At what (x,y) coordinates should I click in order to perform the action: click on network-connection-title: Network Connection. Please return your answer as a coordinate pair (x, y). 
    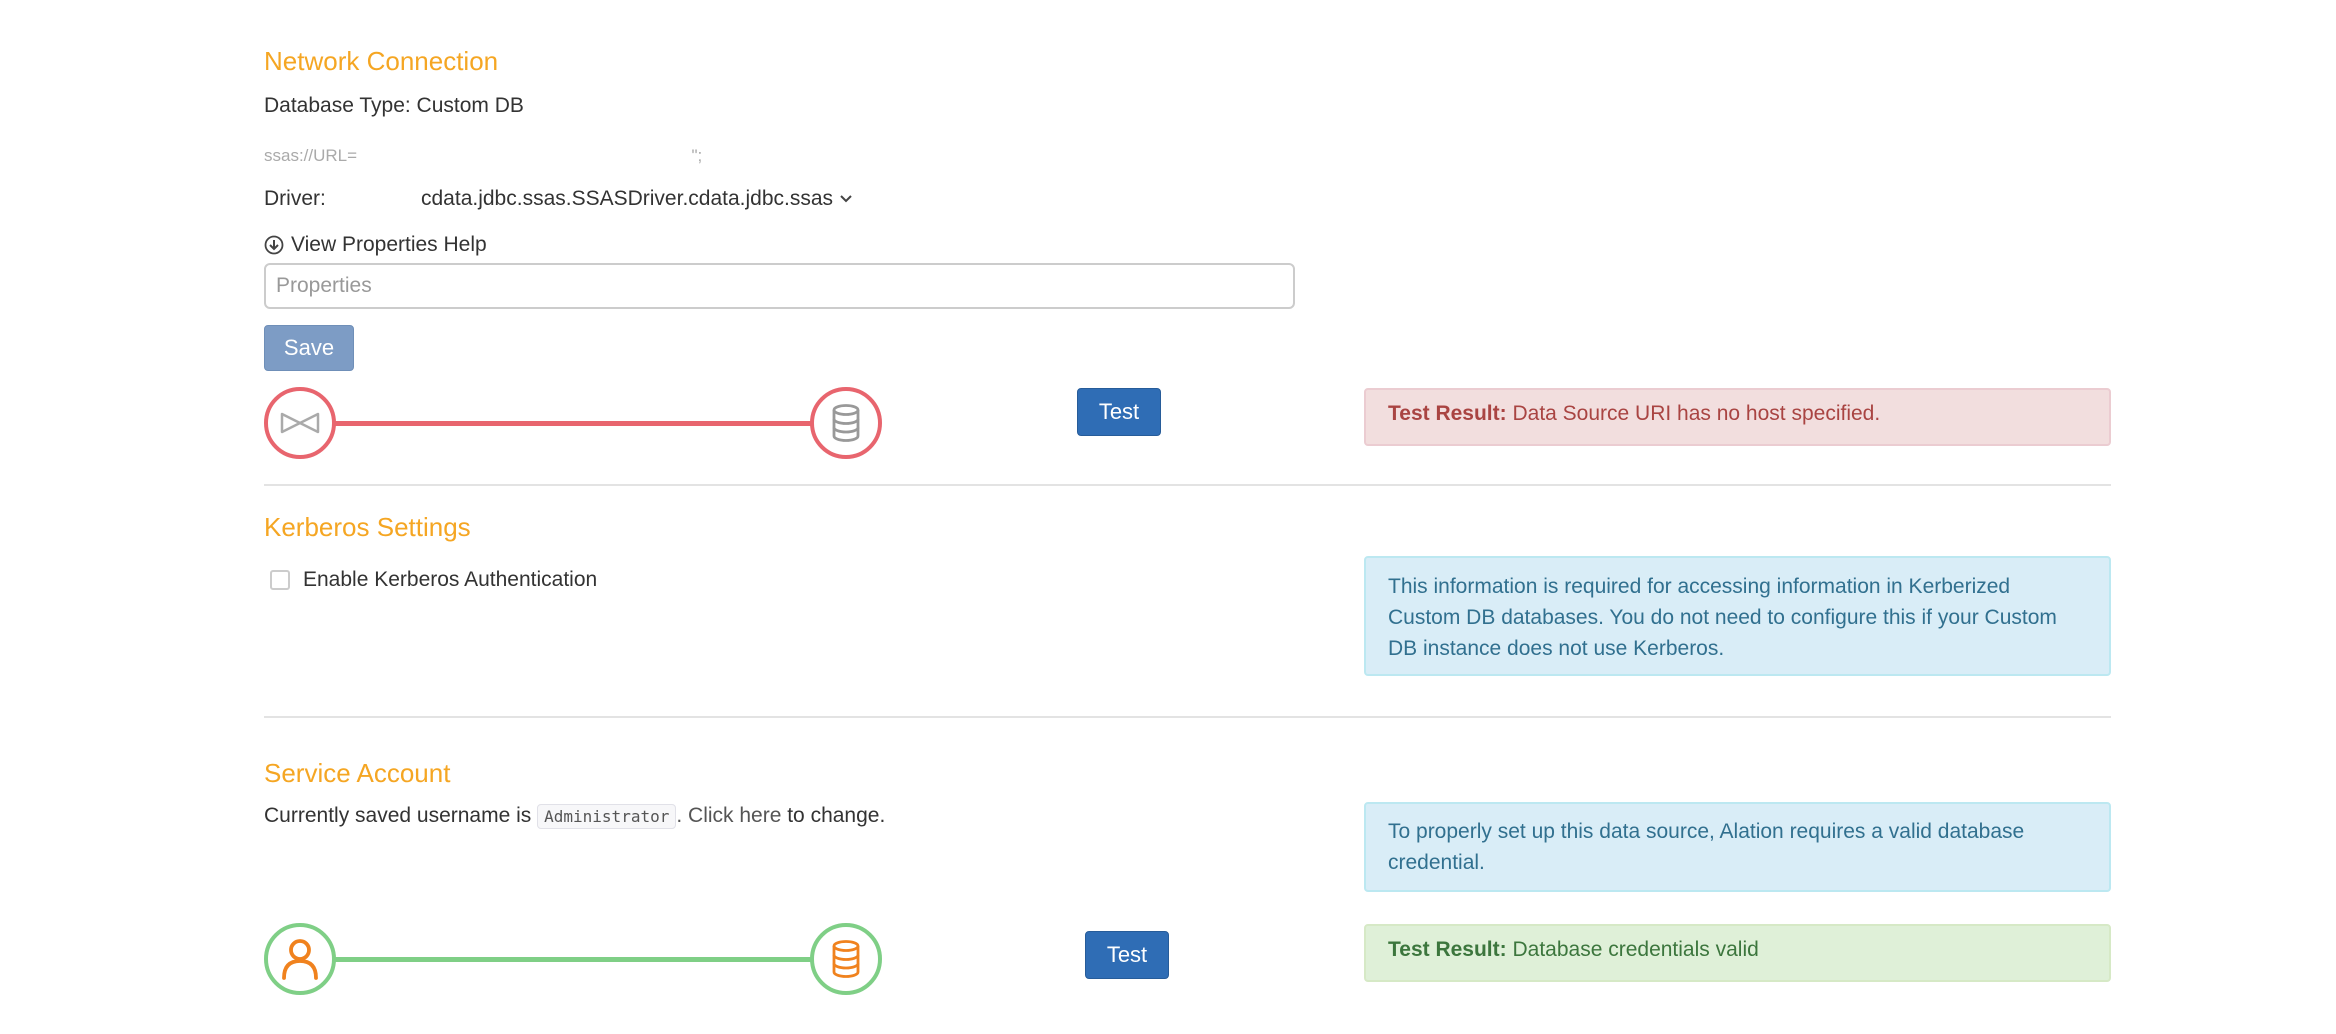
    Looking at the image, I should click on (381, 61).